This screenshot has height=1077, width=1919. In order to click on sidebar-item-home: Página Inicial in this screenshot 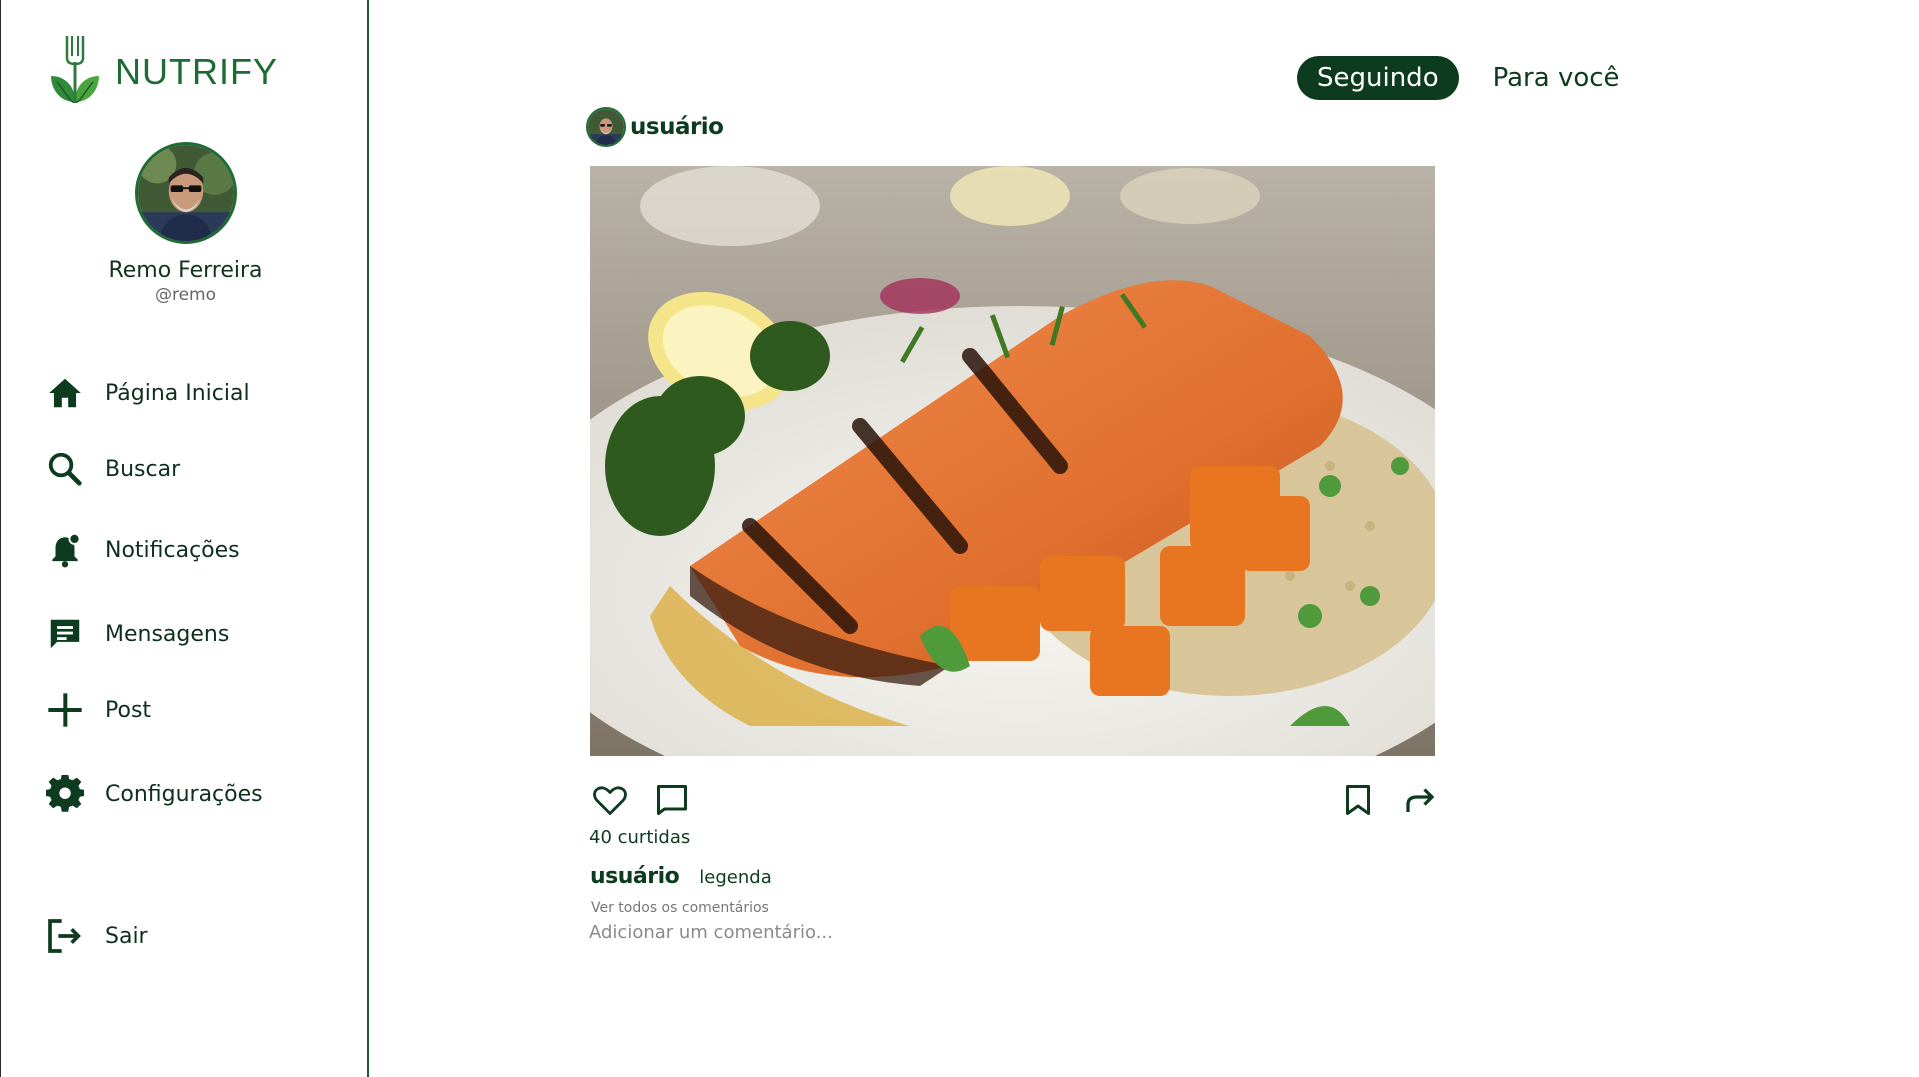, I will do `click(195, 393)`.